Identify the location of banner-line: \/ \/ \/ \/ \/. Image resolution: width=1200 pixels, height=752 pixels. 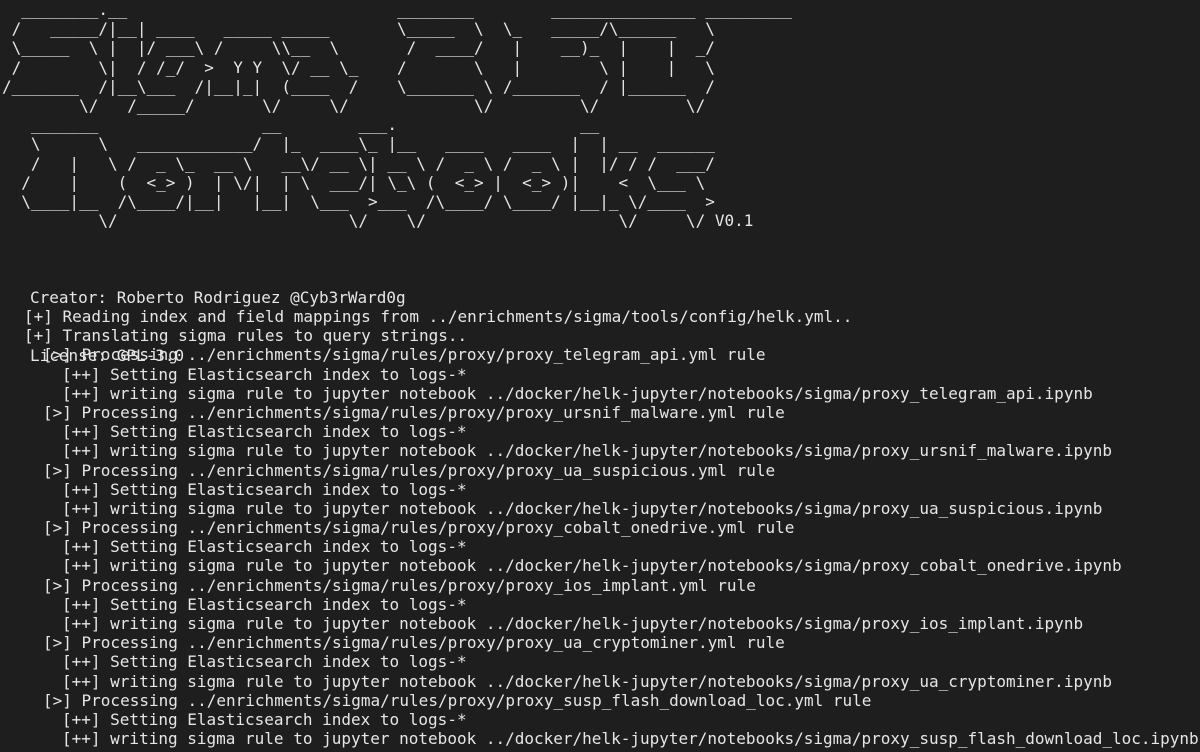
(354, 221).